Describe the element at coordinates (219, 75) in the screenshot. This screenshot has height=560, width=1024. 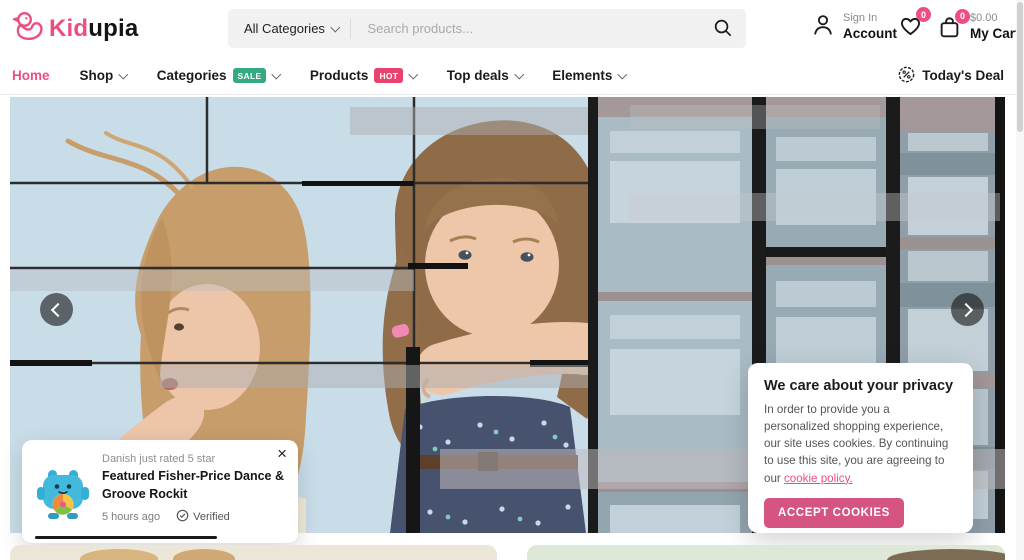
I see `nav-item-categories: Categories SALE` at that location.